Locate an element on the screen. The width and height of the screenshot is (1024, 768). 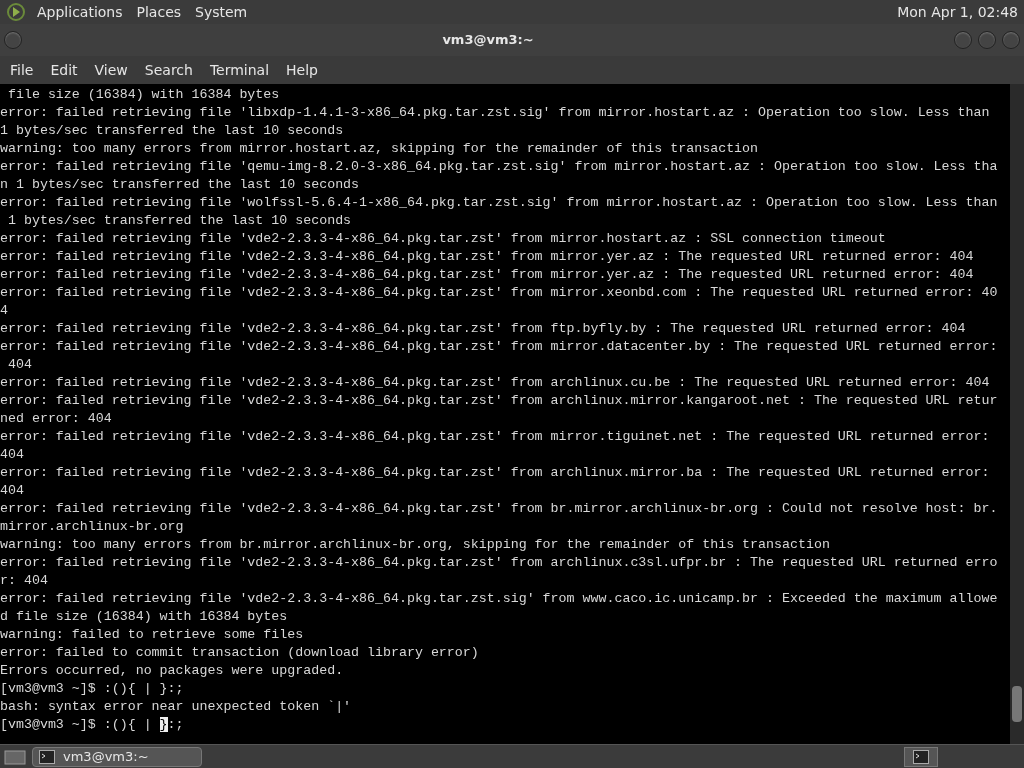
taskbar-button is located at coordinates (921, 756).